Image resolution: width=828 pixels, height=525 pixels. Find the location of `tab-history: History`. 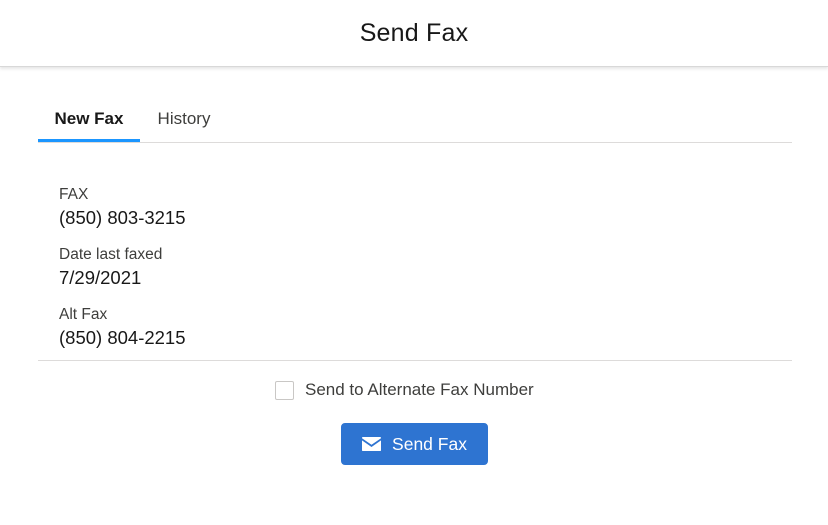

tab-history: History is located at coordinates (184, 119).